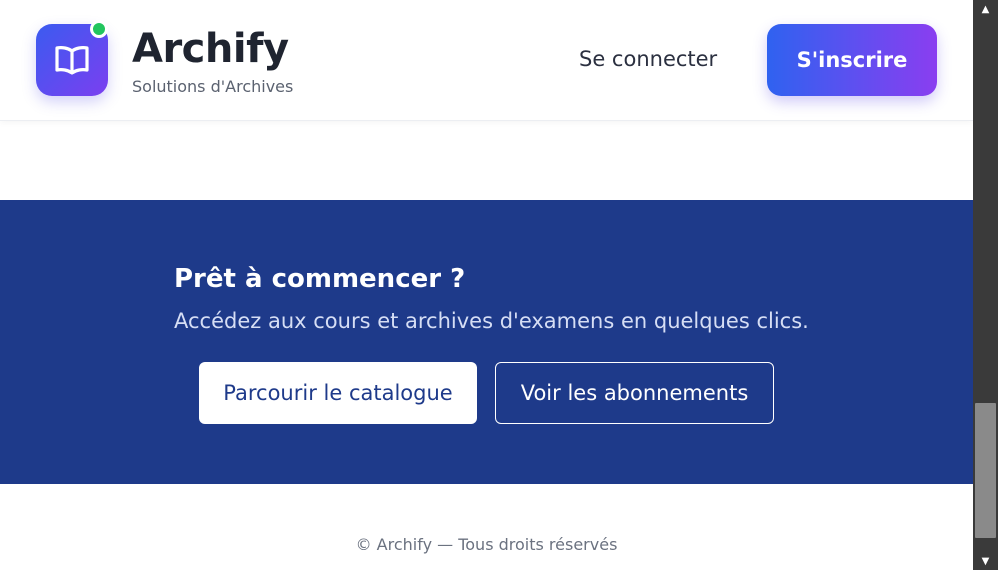  Describe the element at coordinates (72, 60) in the screenshot. I see `book-icon` at that location.